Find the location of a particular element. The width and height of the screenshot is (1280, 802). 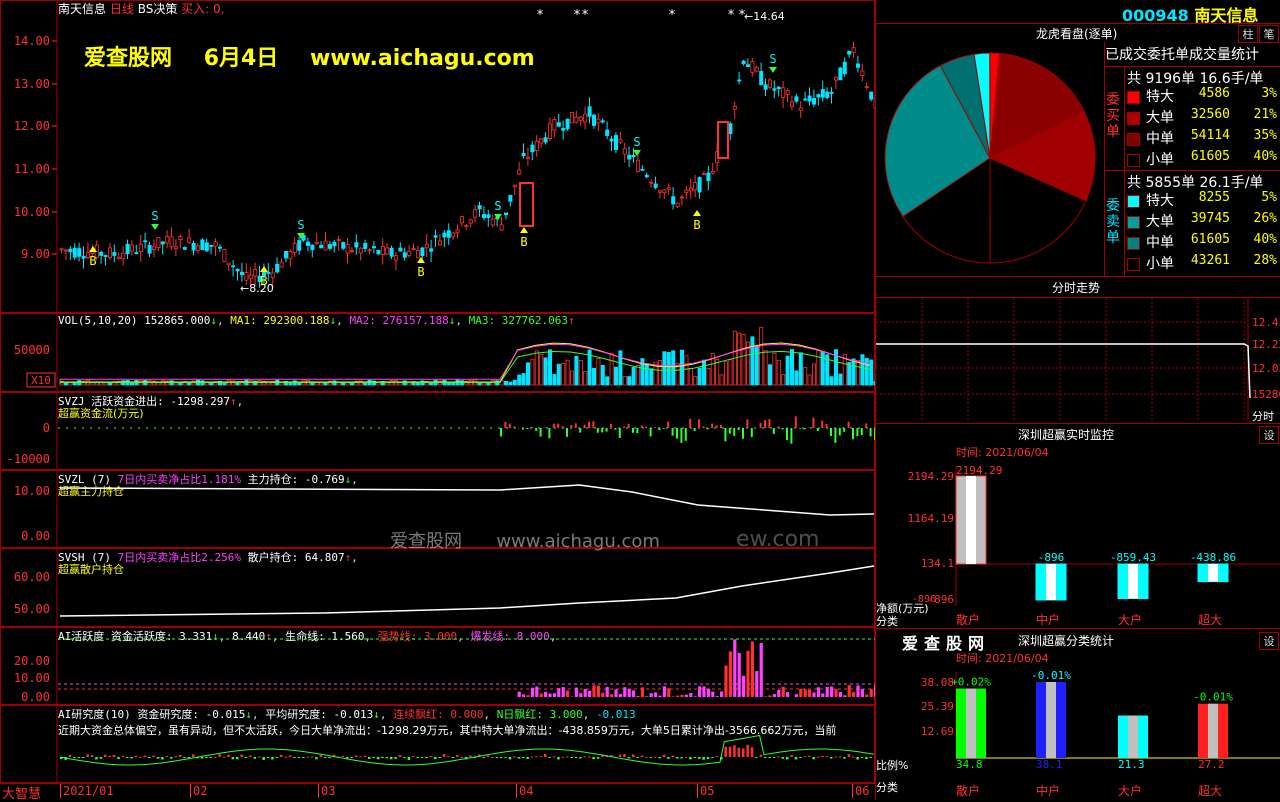

stats-bar-highlight is located at coordinates (1213, 731).